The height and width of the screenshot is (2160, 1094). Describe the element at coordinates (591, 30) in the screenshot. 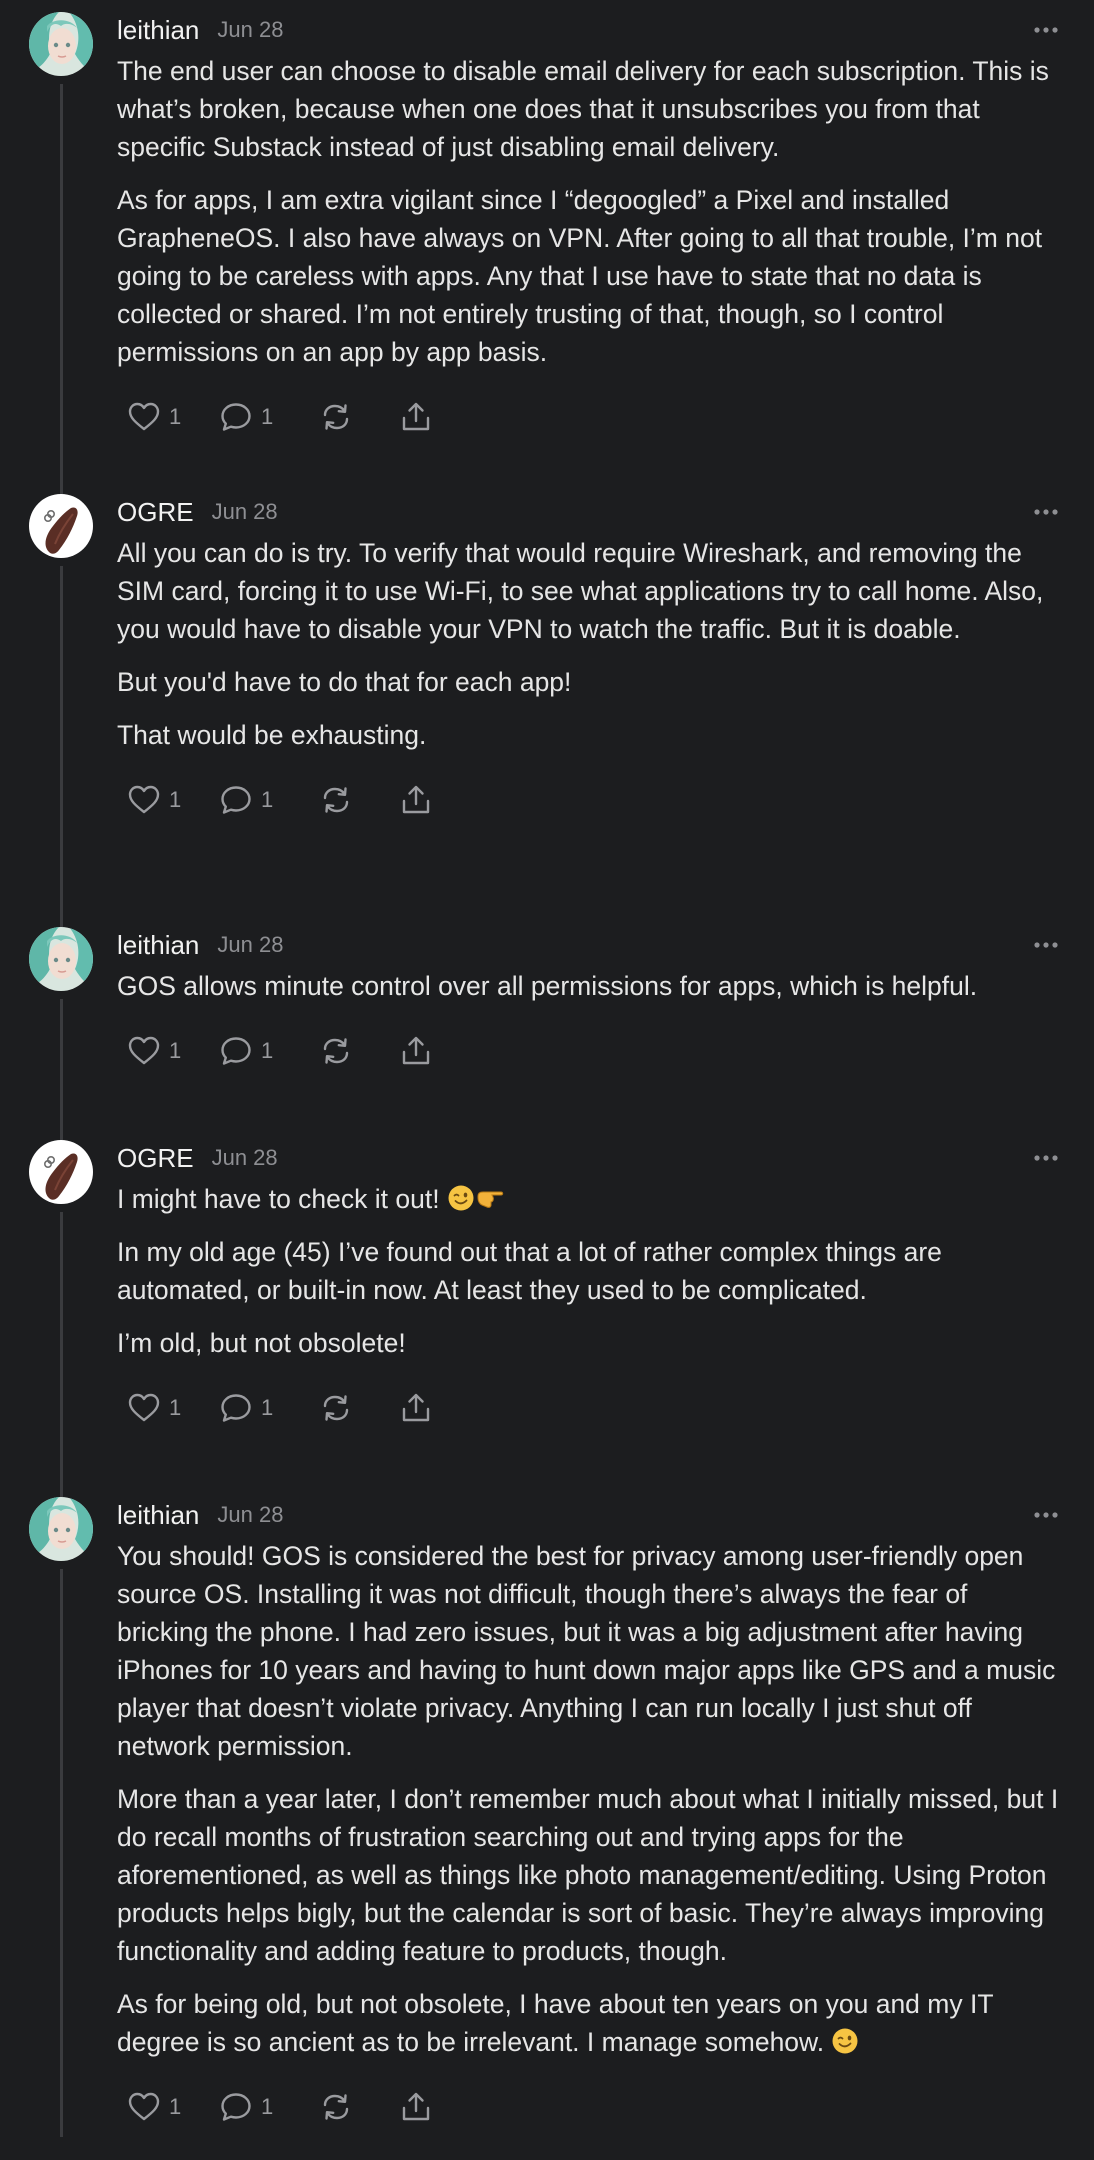

I see `comment-header: leithian Jun 28` at that location.